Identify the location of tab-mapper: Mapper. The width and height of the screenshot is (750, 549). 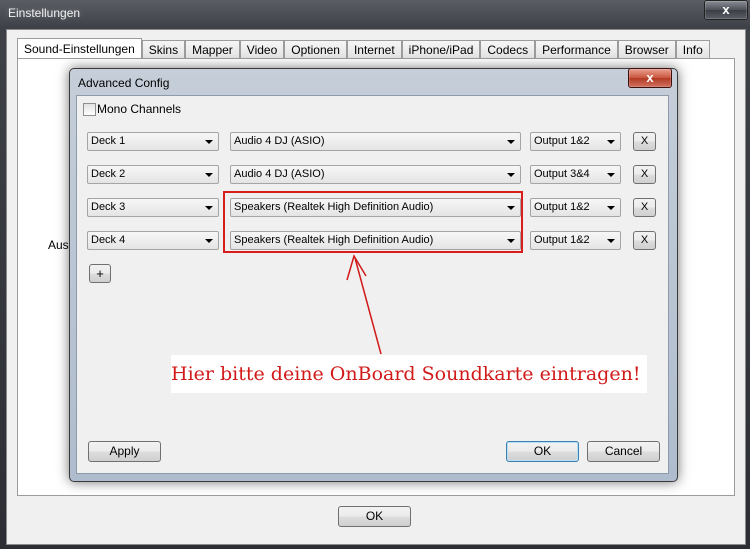
(212, 49).